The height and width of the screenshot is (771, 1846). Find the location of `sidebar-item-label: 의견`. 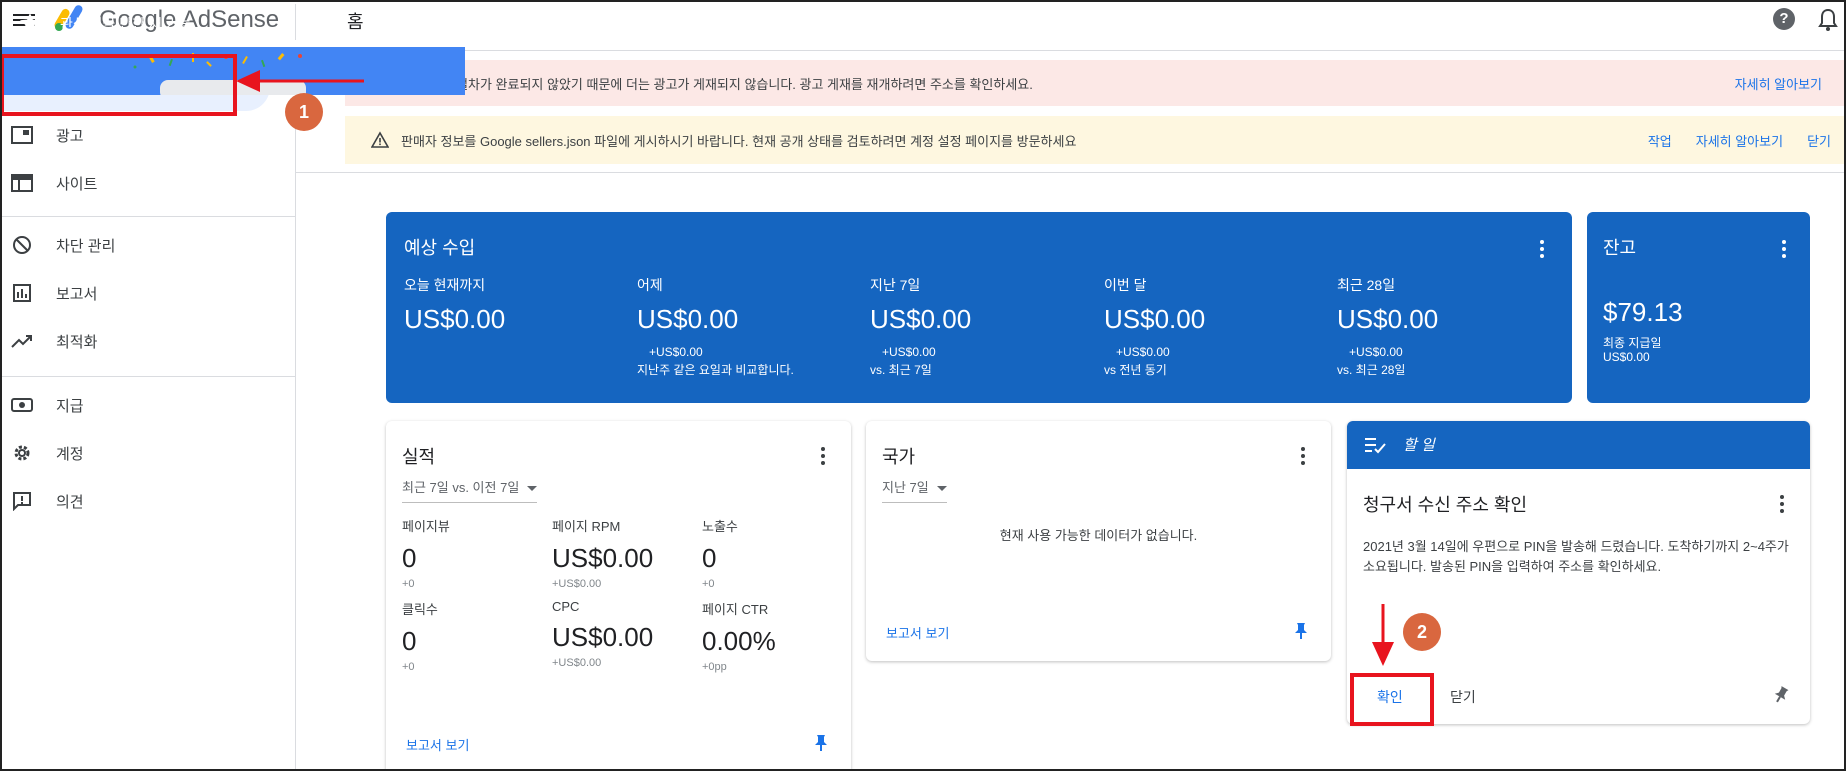

sidebar-item-label: 의견 is located at coordinates (70, 502).